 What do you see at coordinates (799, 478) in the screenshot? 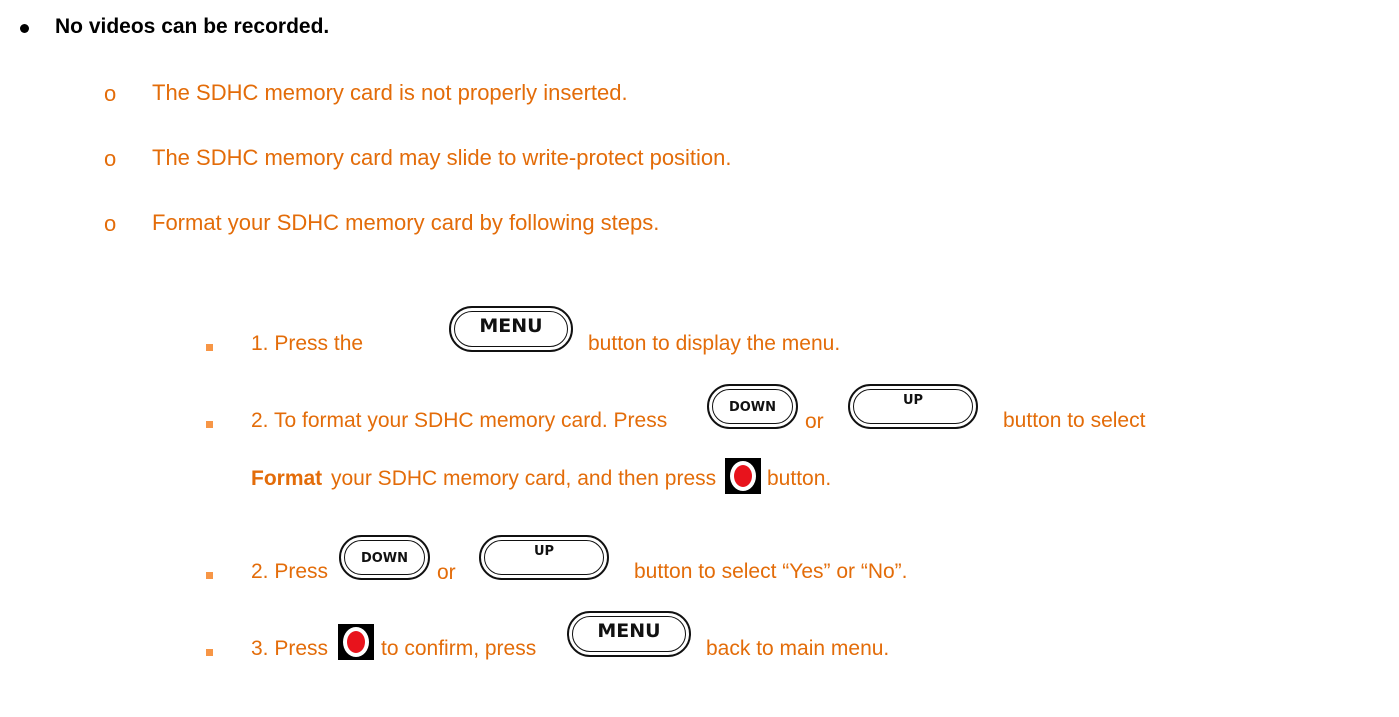
I see `step-2-end: button.` at bounding box center [799, 478].